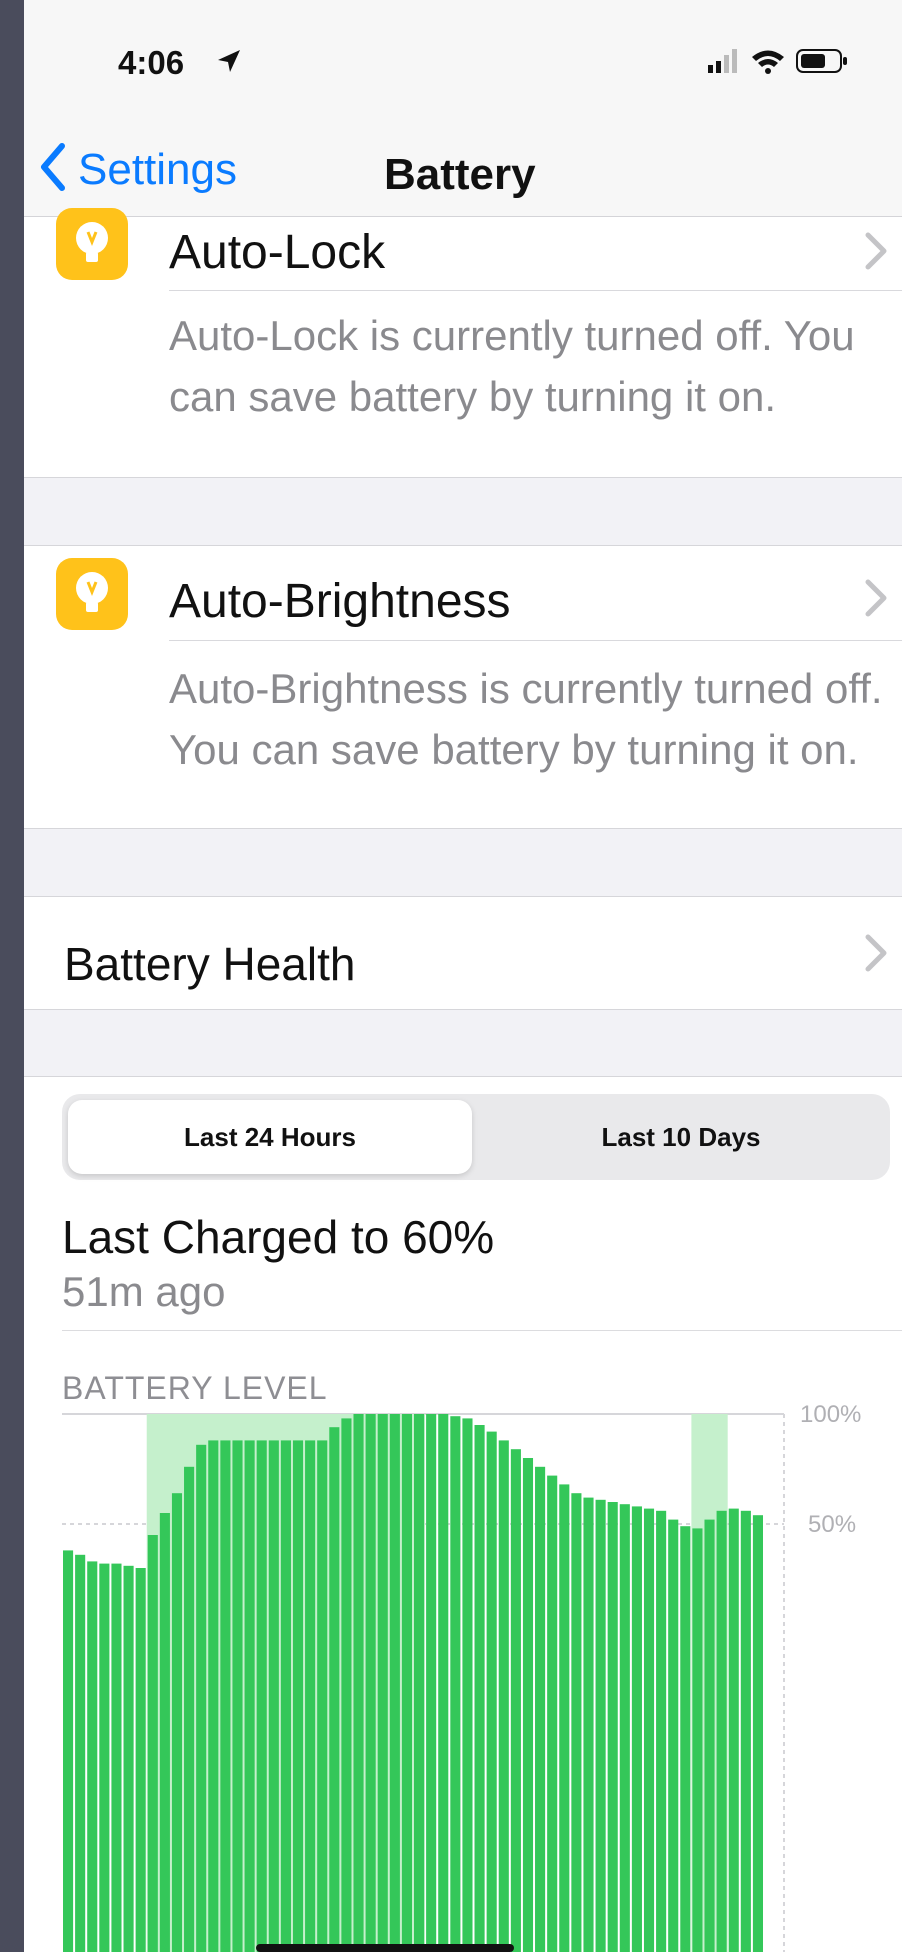  What do you see at coordinates (681, 1137) in the screenshot?
I see `segment-last-10-days: Last 10 Days` at bounding box center [681, 1137].